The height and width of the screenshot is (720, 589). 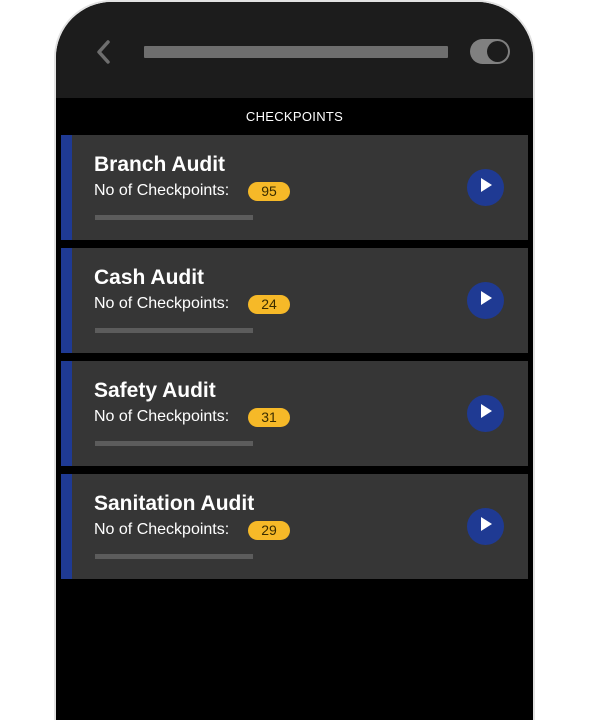 I want to click on audit-title: Cash Audit, so click(x=149, y=277).